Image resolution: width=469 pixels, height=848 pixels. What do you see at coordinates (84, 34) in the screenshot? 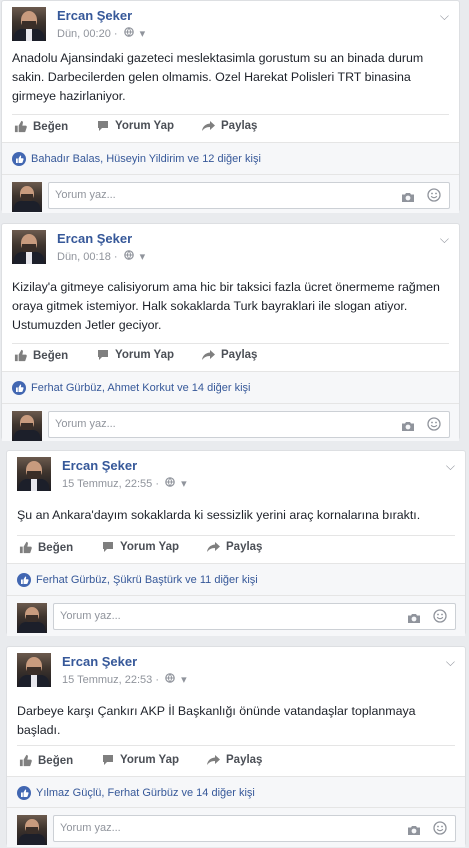
I see `post-time: Dün, 00:20` at bounding box center [84, 34].